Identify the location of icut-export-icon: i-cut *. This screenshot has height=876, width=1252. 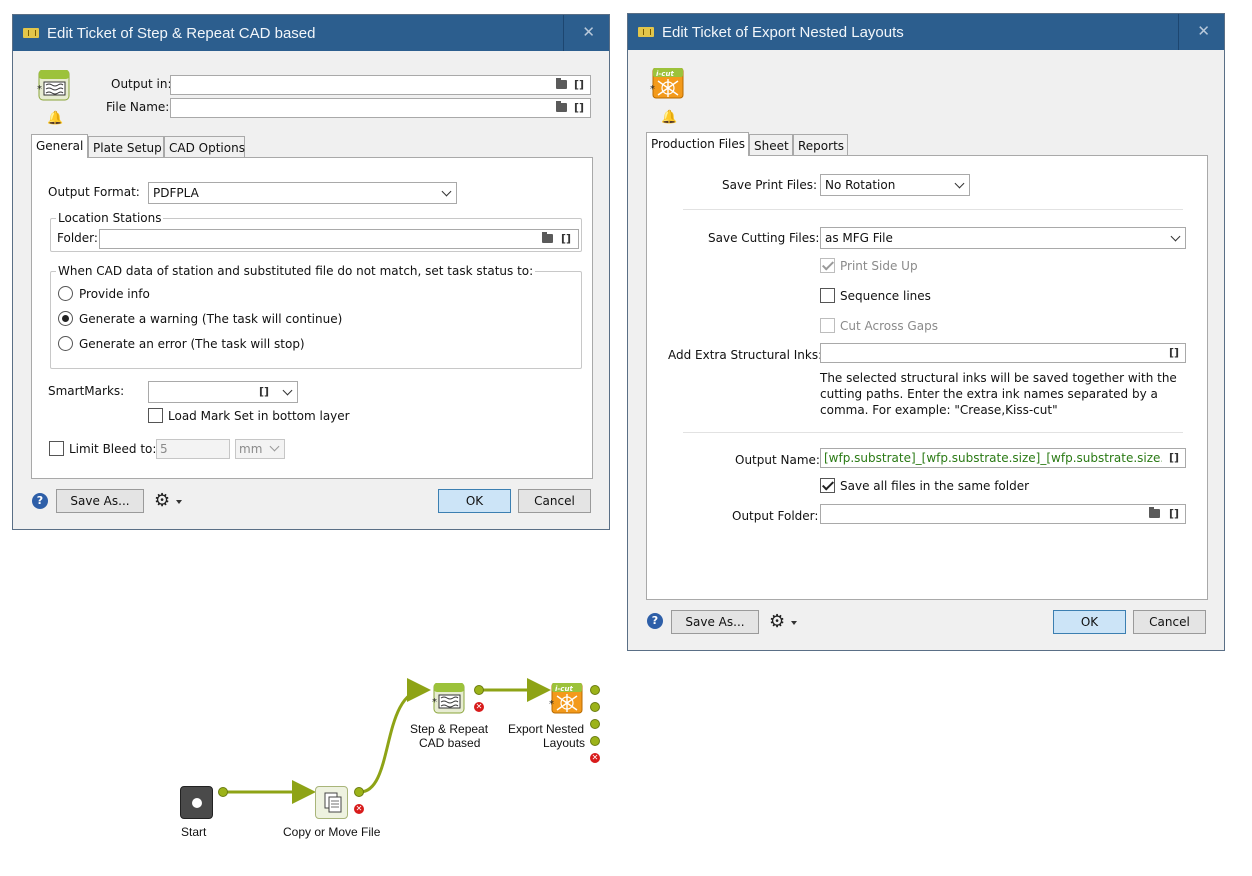
(566, 698).